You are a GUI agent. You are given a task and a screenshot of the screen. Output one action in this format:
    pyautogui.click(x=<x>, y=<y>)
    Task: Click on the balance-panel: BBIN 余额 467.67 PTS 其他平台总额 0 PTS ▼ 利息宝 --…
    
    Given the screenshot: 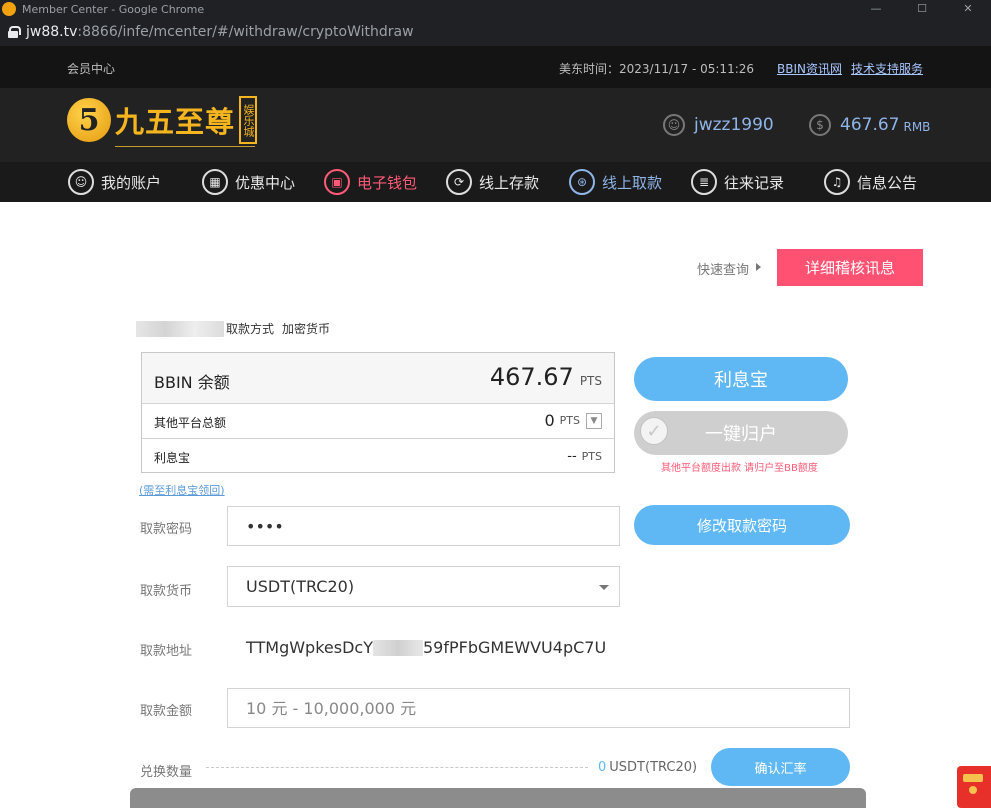 What is the action you would take?
    pyautogui.click(x=378, y=412)
    